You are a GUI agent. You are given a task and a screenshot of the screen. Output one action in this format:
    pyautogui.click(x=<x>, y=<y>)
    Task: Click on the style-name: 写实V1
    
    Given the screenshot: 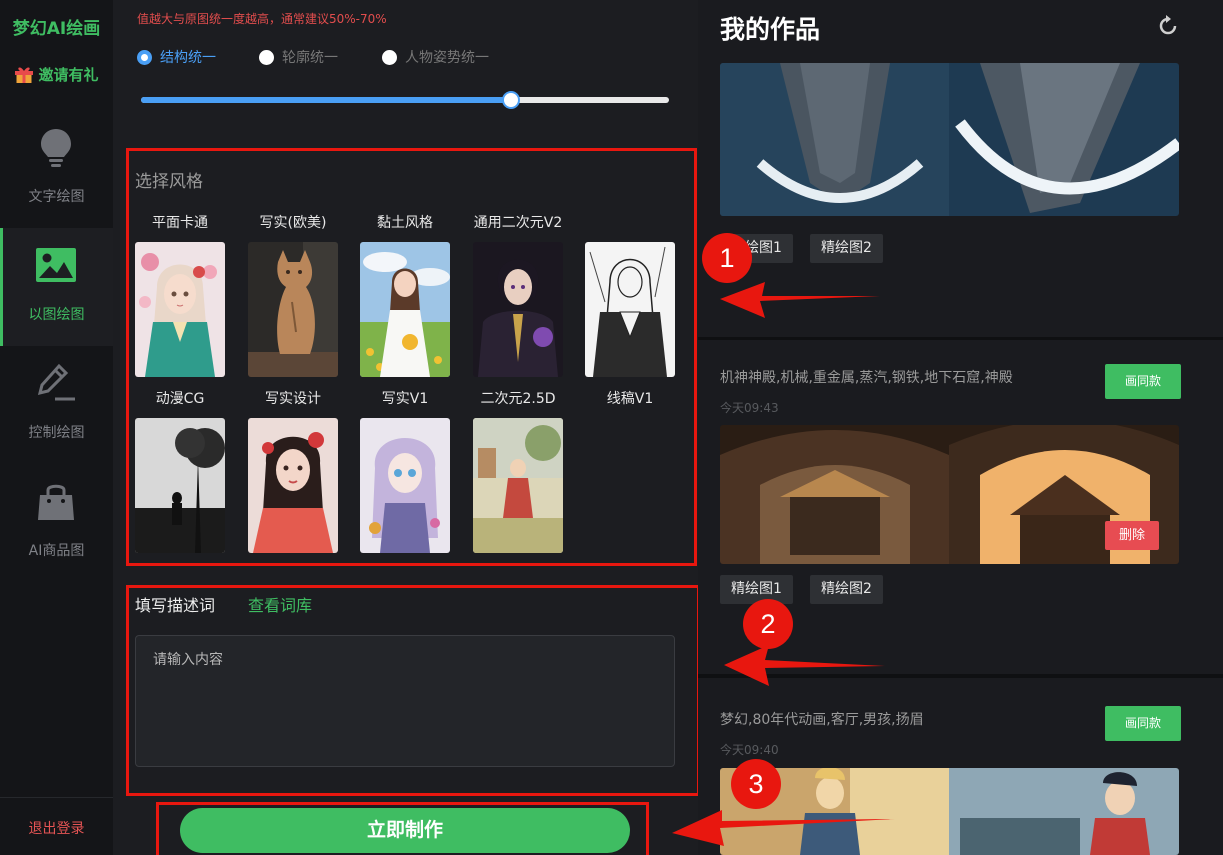 What is the action you would take?
    pyautogui.click(x=405, y=399)
    